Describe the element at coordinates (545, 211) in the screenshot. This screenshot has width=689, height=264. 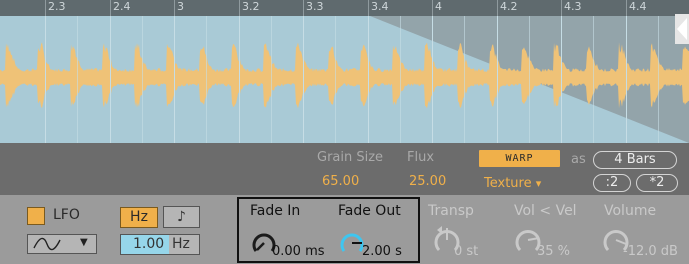
I see `vol-vel-label: Vol < Vel` at that location.